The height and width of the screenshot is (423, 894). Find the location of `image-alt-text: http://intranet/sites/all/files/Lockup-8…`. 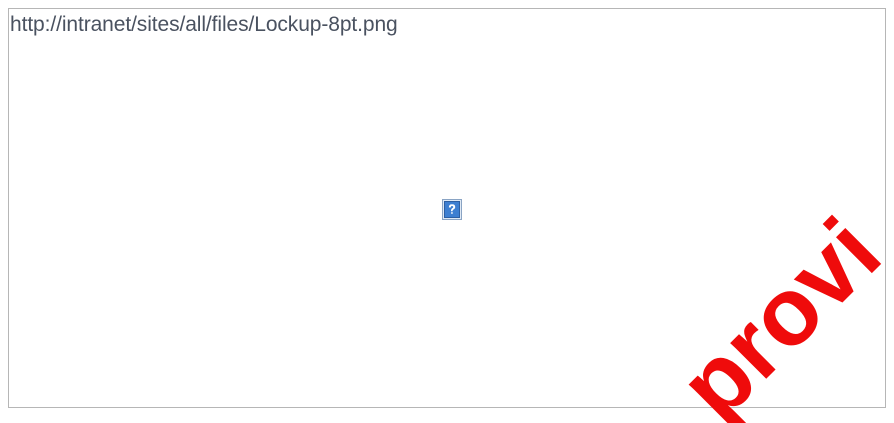

image-alt-text: http://intranet/sites/all/files/Lockup-8… is located at coordinates (204, 24).